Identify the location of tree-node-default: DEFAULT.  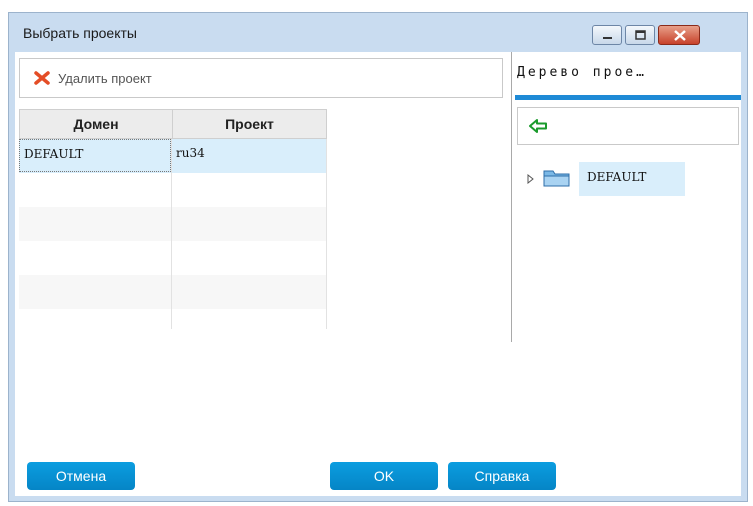
(606, 179).